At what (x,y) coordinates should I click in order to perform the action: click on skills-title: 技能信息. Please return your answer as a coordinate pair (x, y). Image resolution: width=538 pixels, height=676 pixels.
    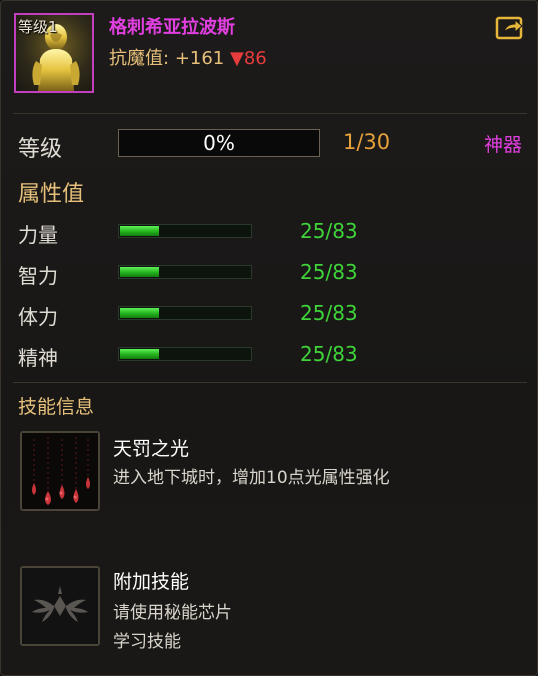
    Looking at the image, I should click on (56, 407).